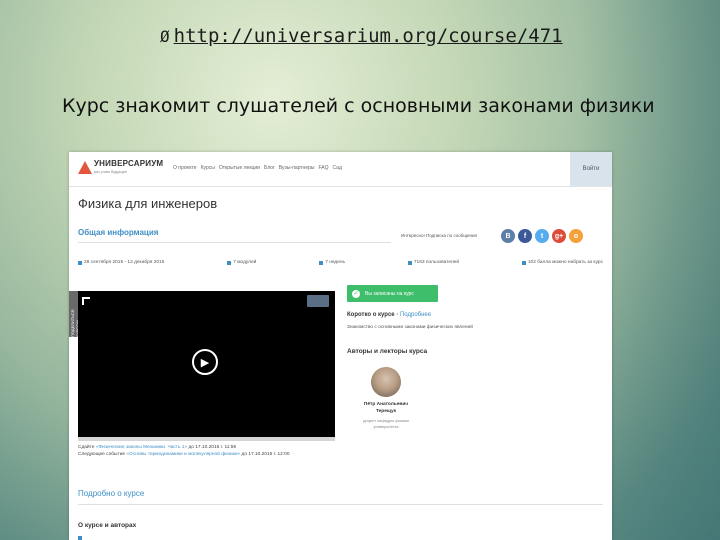 This screenshot has width=720, height=540. Describe the element at coordinates (111, 493) in the screenshot. I see `more-about-heading: Подробно о курсе` at that location.